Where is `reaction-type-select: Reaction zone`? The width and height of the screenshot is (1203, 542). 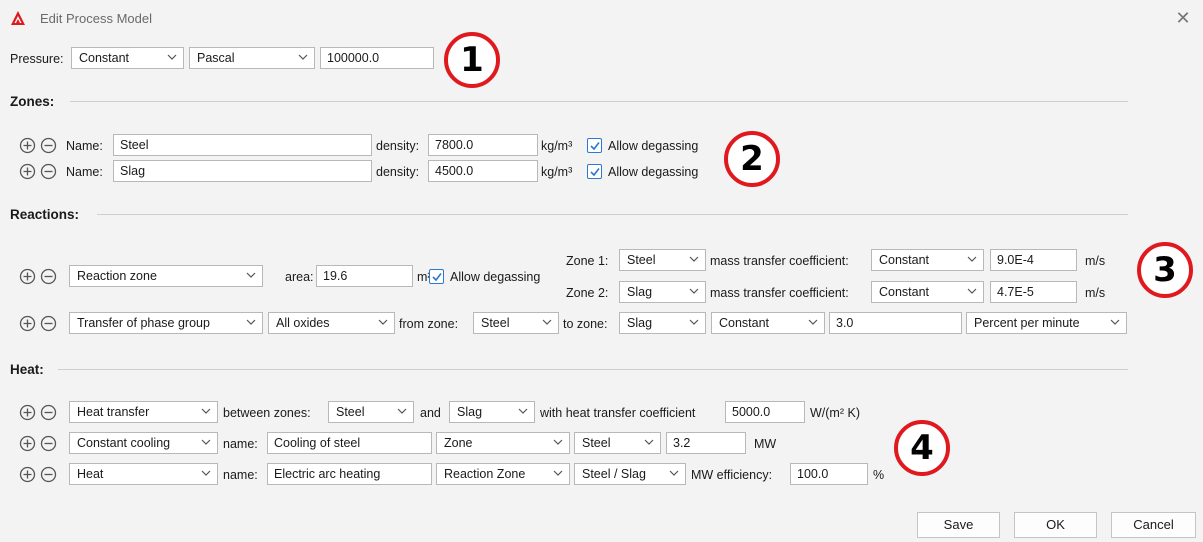
reaction-type-select: Reaction zone is located at coordinates (166, 276).